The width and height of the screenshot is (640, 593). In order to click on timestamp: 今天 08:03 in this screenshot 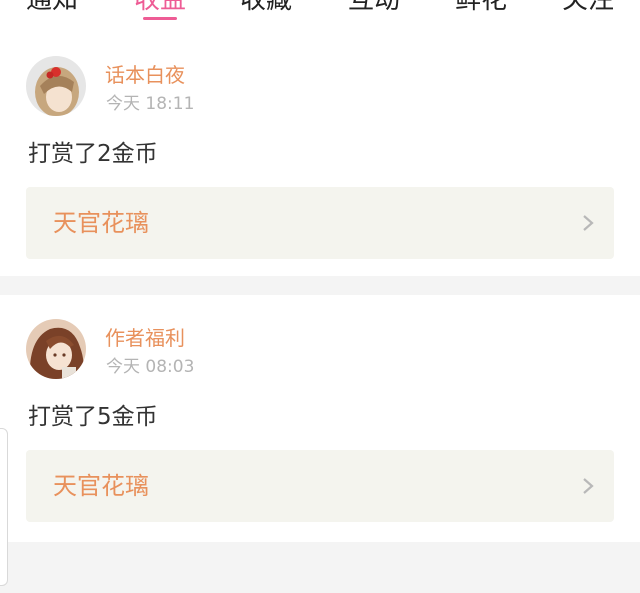, I will do `click(150, 367)`.